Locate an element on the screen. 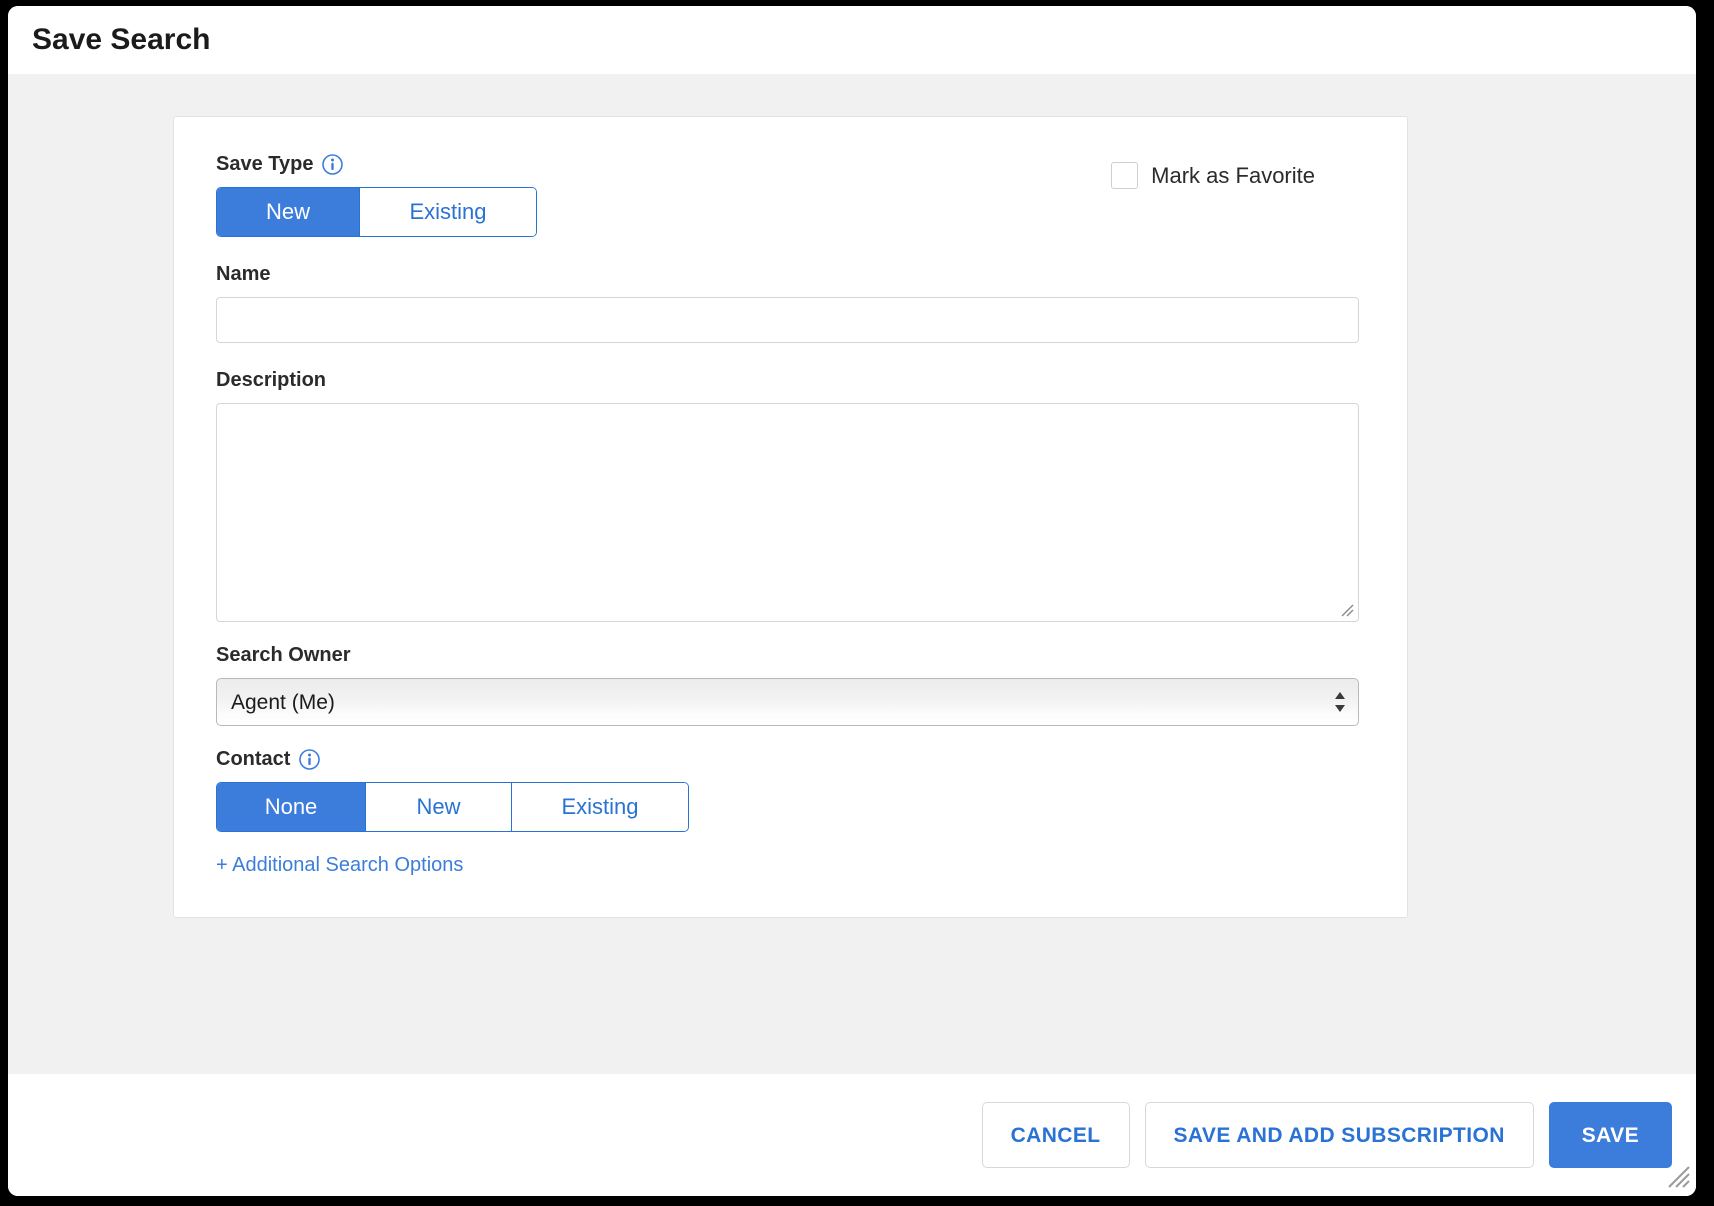 The height and width of the screenshot is (1206, 1714). name-label: Name is located at coordinates (243, 274).